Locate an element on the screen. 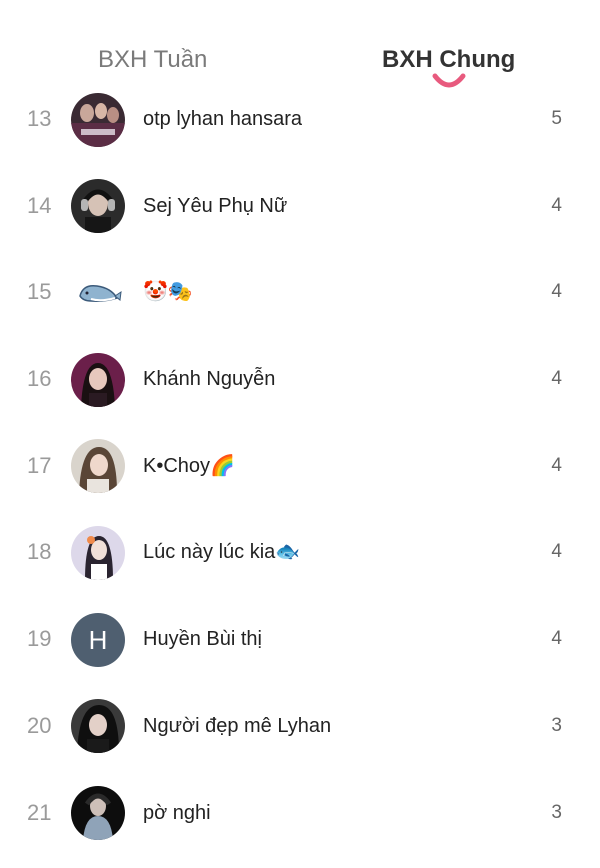 The height and width of the screenshot is (868, 600). photo-group-icon is located at coordinates (98, 119).